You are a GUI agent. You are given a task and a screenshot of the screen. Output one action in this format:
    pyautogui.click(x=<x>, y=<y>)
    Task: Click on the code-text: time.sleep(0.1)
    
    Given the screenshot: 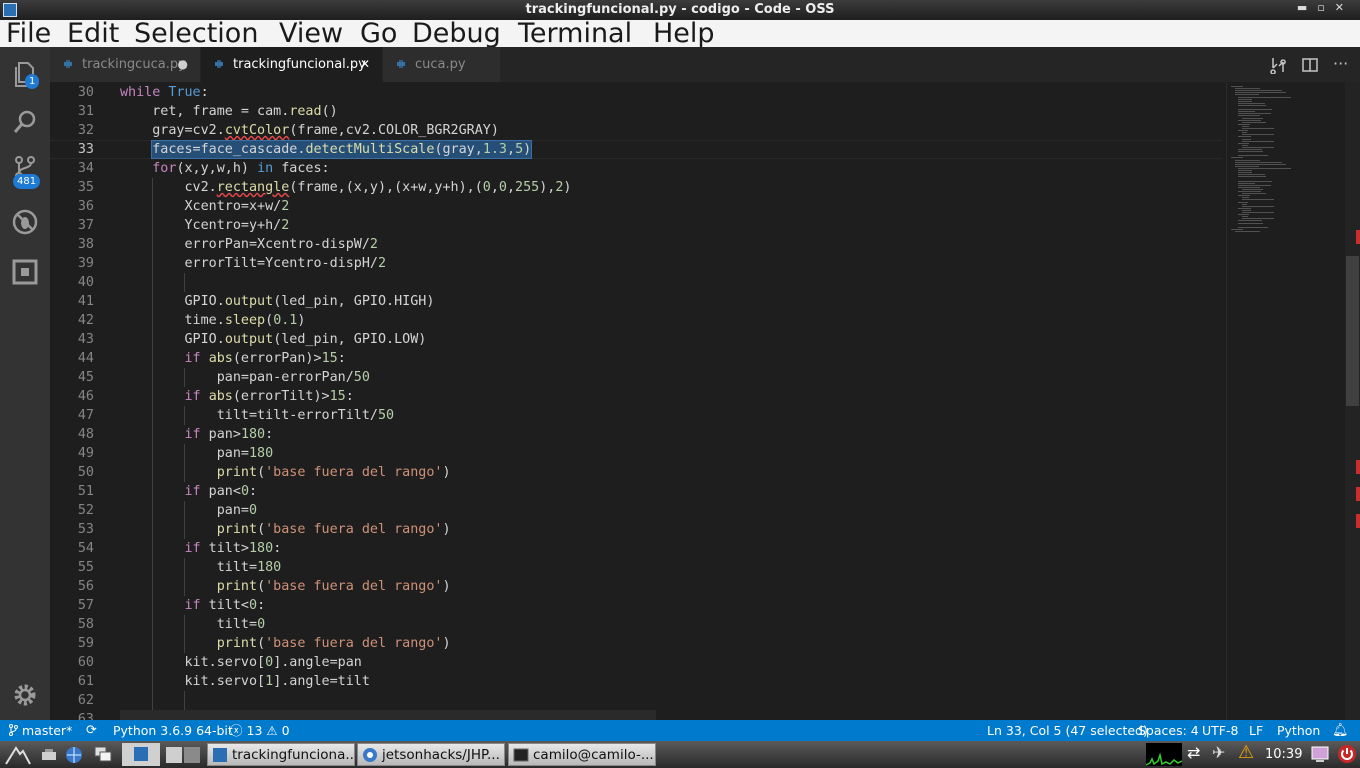 What is the action you would take?
    pyautogui.click(x=212, y=320)
    